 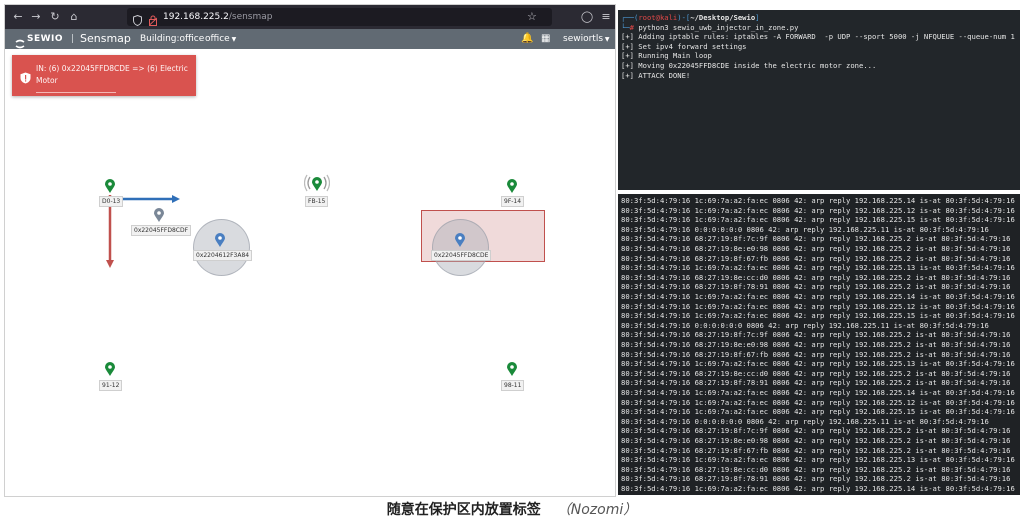 What do you see at coordinates (597, 510) in the screenshot?
I see `caption-source: （Nozomi）` at bounding box center [597, 510].